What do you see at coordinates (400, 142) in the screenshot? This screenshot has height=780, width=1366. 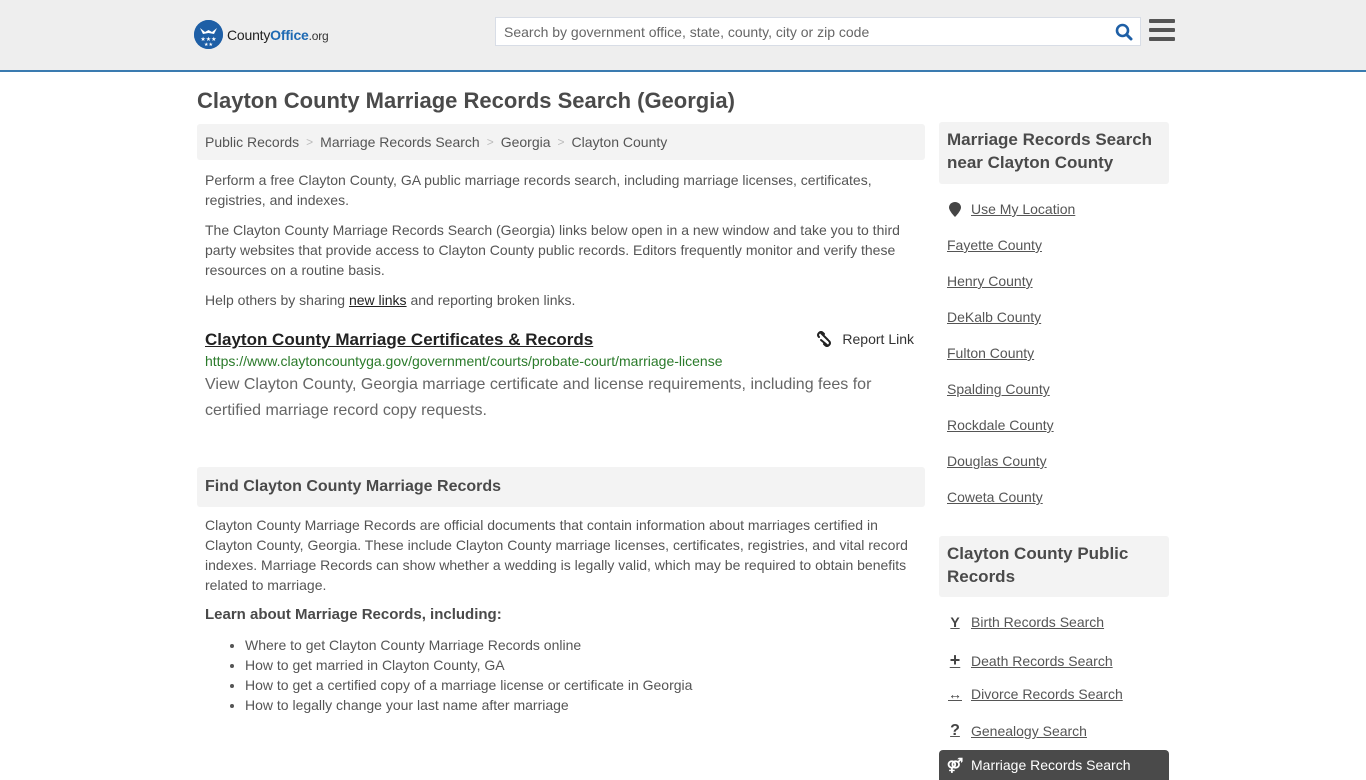 I see `breadcrumb-marriage-records-search: Marriage Records Search` at bounding box center [400, 142].